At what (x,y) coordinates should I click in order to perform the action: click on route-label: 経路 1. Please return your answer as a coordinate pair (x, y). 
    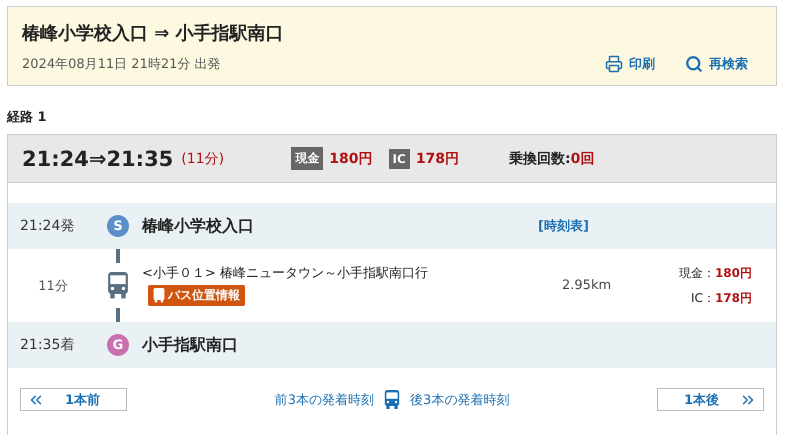
    Looking at the image, I should click on (27, 117).